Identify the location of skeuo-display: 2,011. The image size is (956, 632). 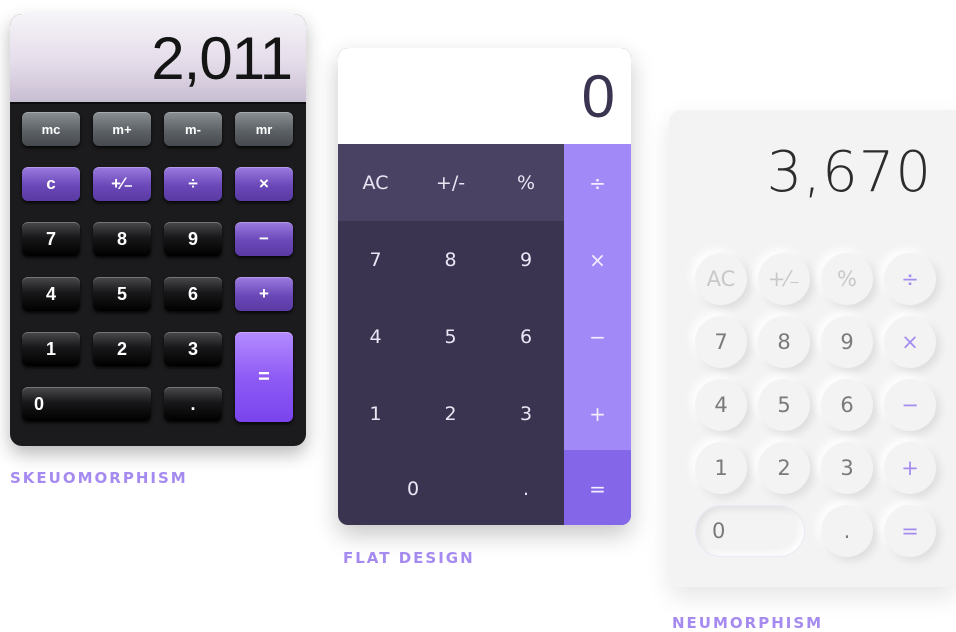
(158, 59).